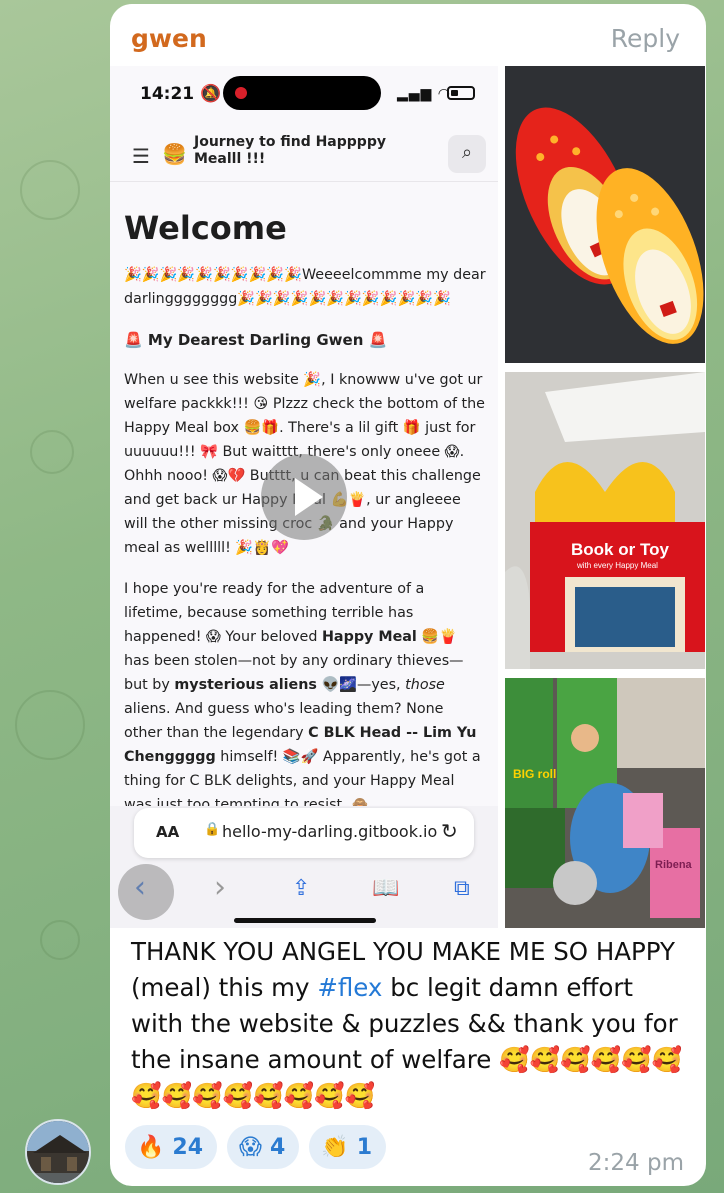 This screenshot has width=724, height=1193. I want to click on sender-name: gwen, so click(169, 38).